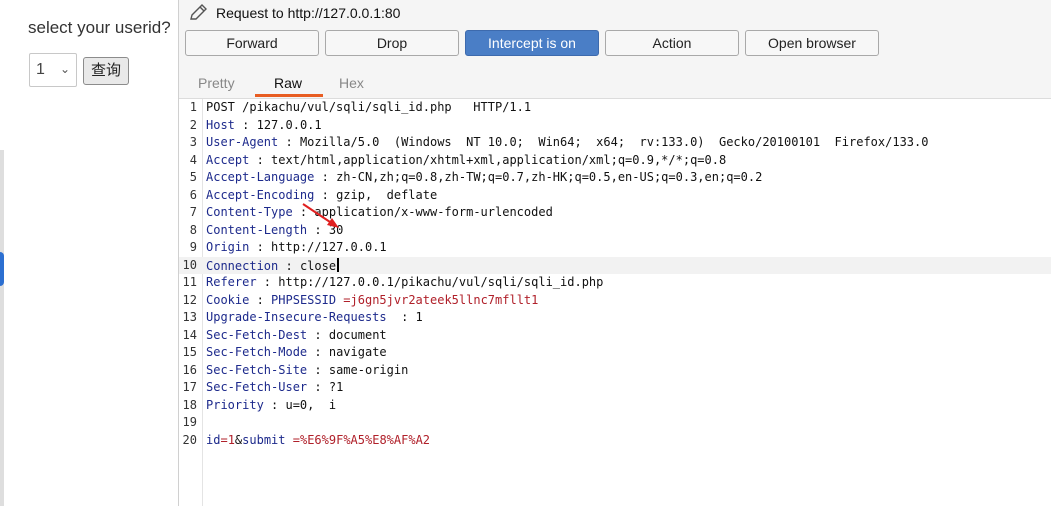 This screenshot has width=1051, height=506. Describe the element at coordinates (392, 43) in the screenshot. I see `drop-button: Drop` at that location.